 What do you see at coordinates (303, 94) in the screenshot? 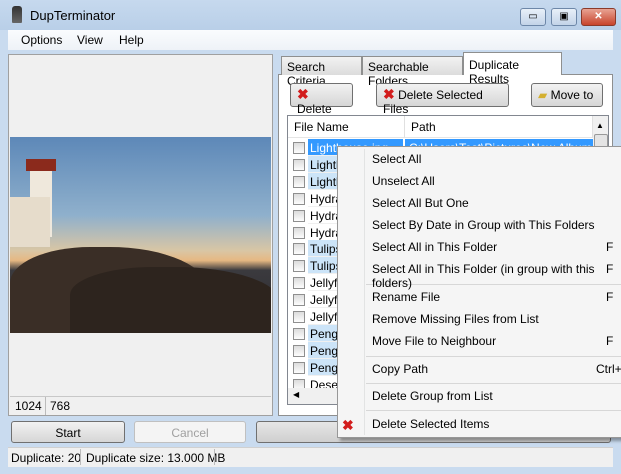
I see `delete-x-icon: ✖` at bounding box center [303, 94].